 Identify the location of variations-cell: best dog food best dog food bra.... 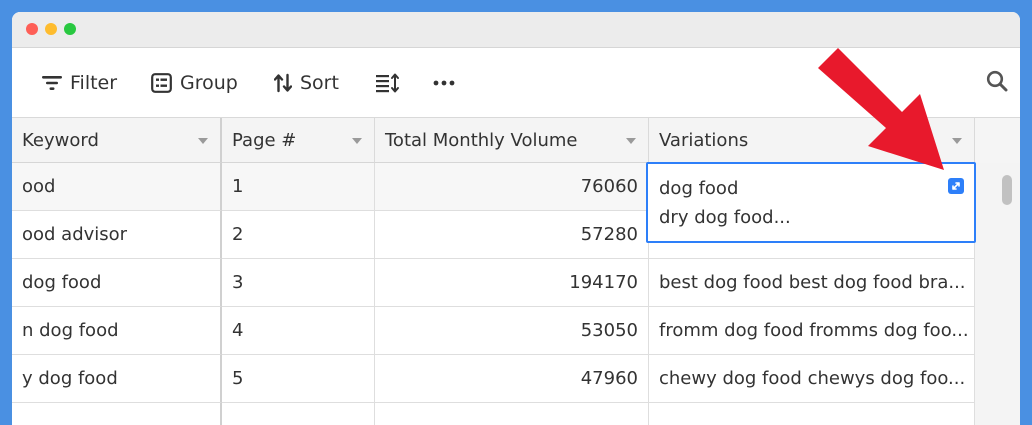
(812, 283).